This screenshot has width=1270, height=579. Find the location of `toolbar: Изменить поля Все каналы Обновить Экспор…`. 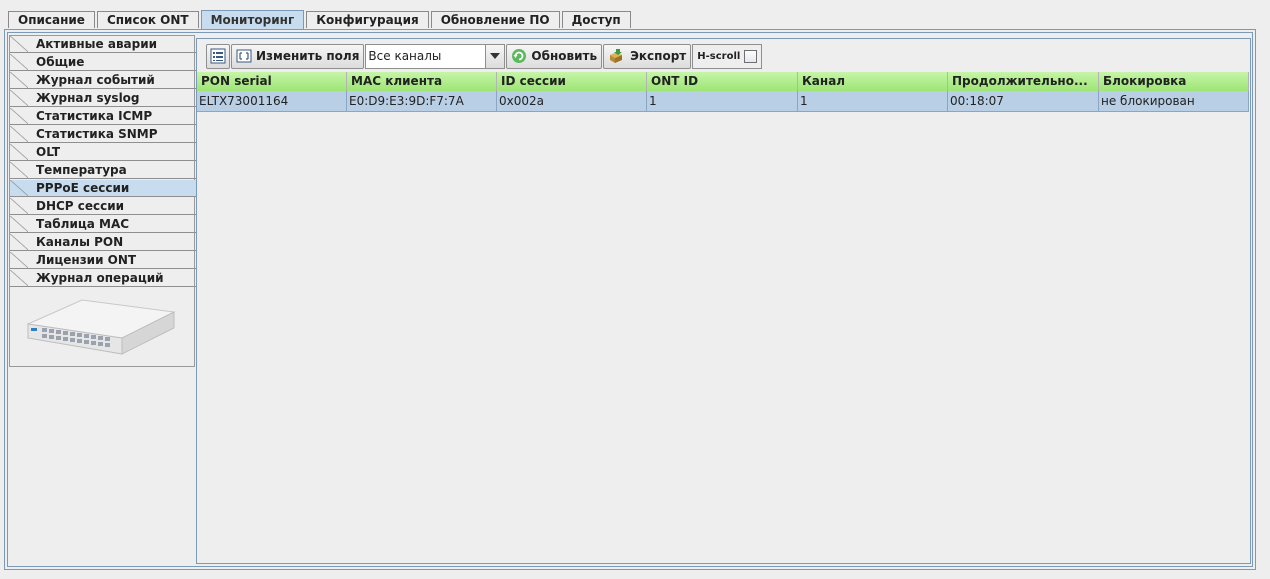

toolbar: Изменить поля Все каналы Обновить Экспор… is located at coordinates (484, 56).